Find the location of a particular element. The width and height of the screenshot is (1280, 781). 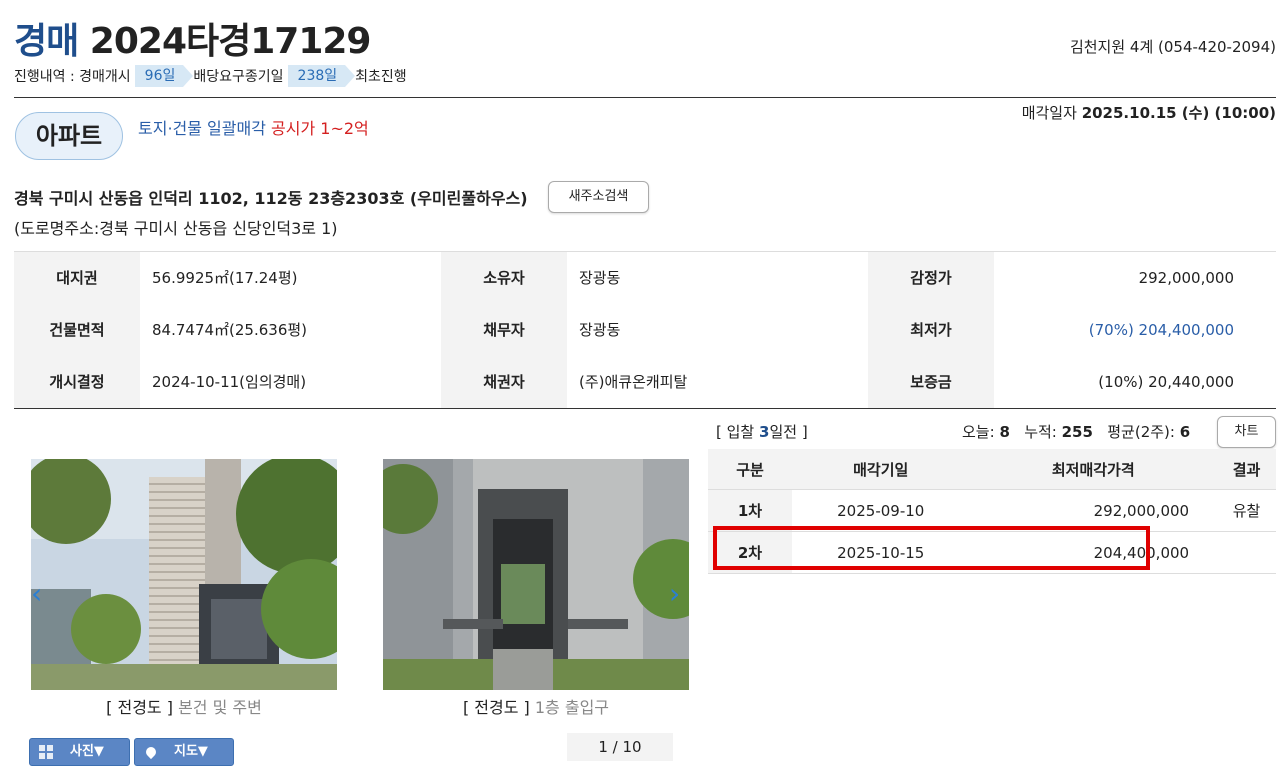

progress-step-name: 배당요구종기일 is located at coordinates (238, 77).